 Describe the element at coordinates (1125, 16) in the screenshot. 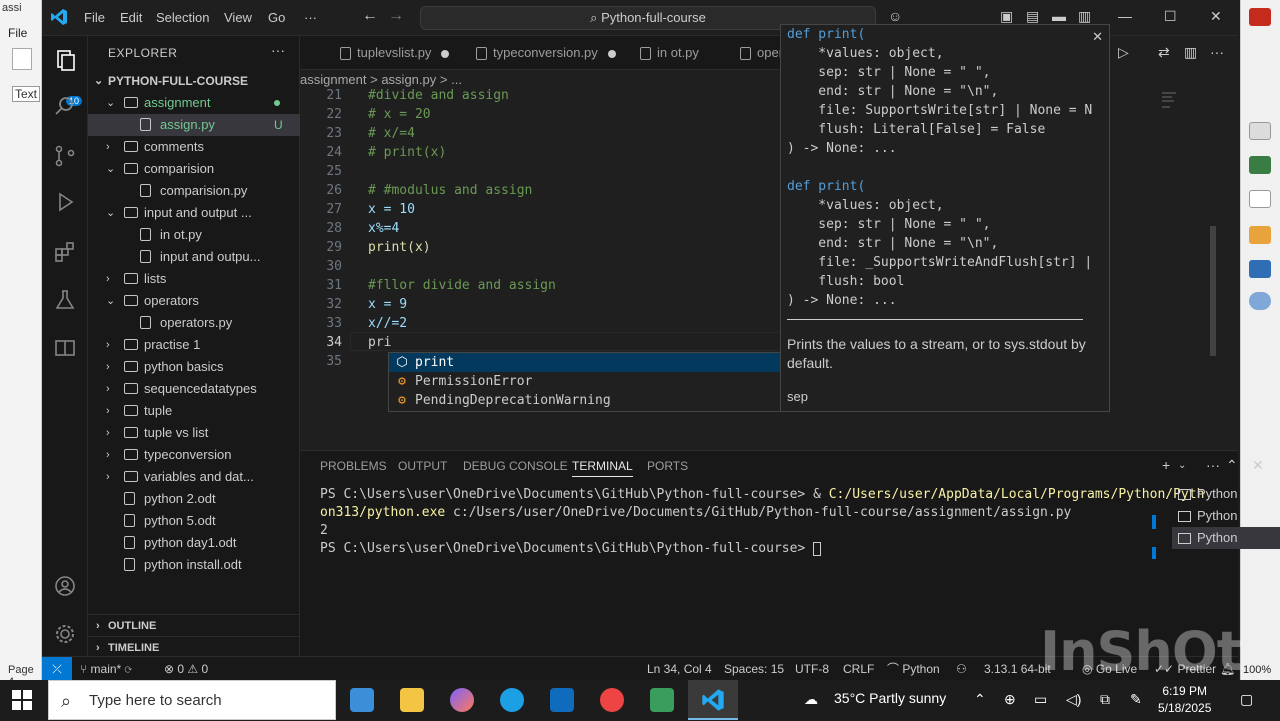

I see `minimize-icon: —` at that location.